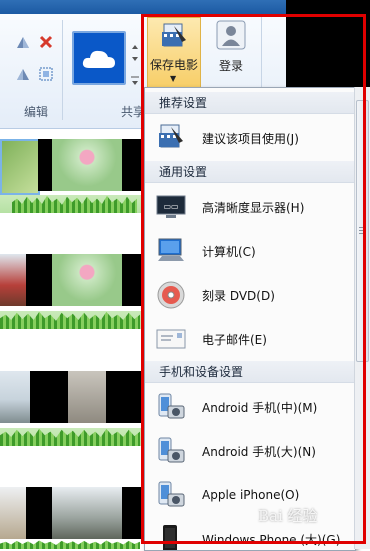 Image resolution: width=370 pixels, height=551 pixels. What do you see at coordinates (362, 231) in the screenshot?
I see `scrollbar-thumb` at bounding box center [362, 231].